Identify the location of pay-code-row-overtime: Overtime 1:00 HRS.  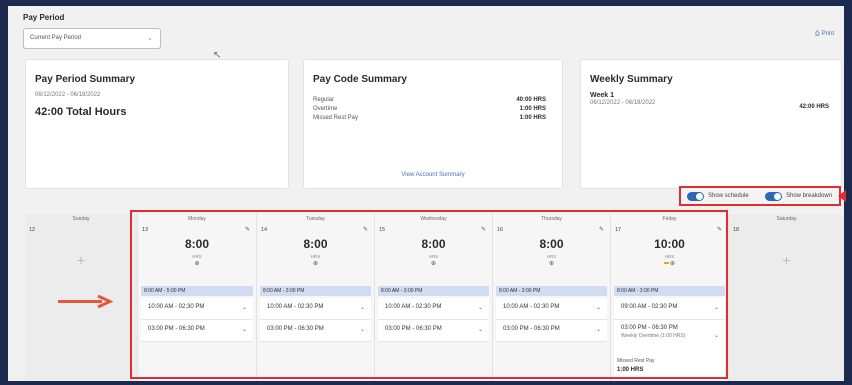
(429, 109).